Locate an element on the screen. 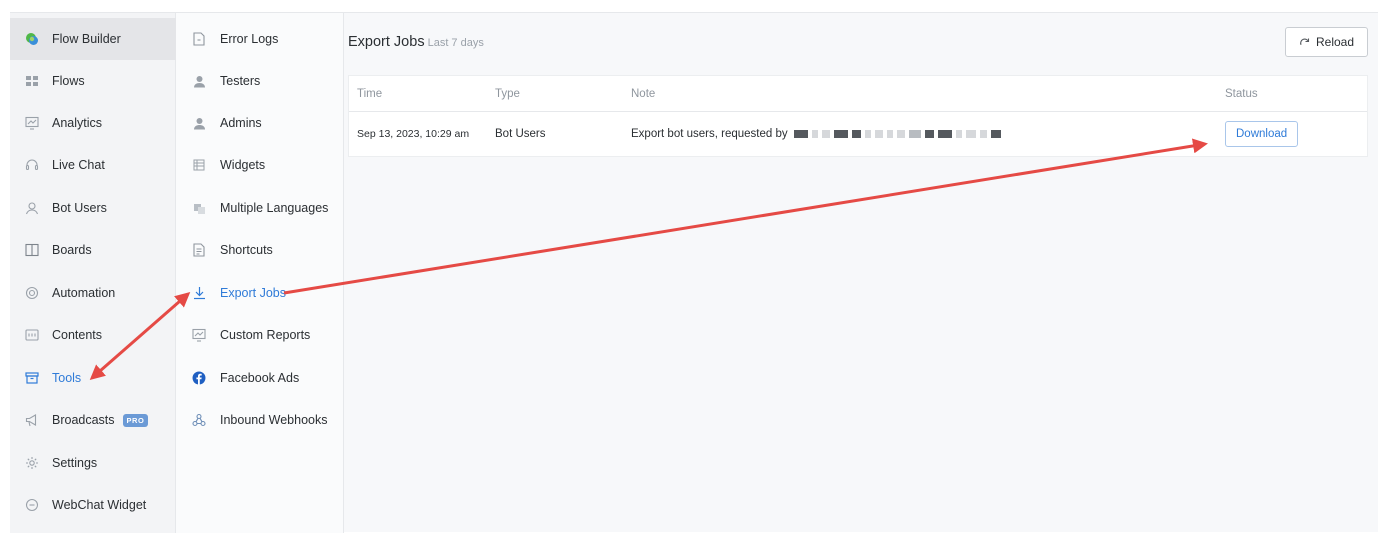  subnav-item-widgets: Widgets is located at coordinates (260, 165).